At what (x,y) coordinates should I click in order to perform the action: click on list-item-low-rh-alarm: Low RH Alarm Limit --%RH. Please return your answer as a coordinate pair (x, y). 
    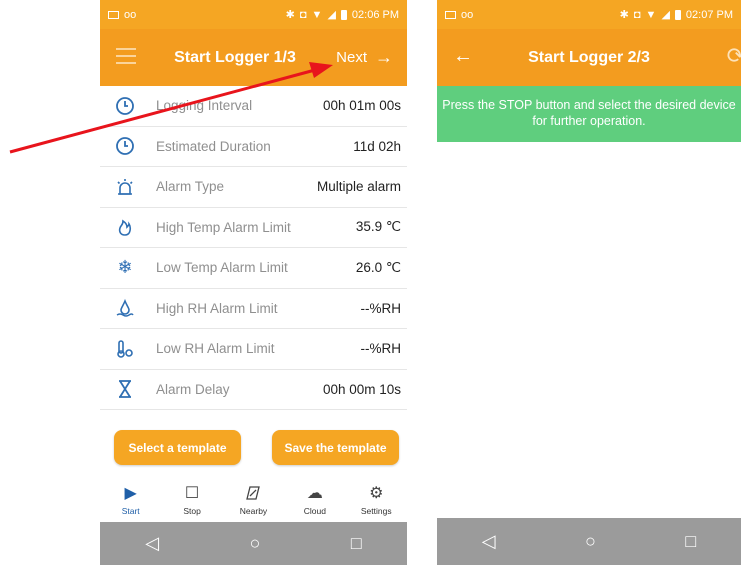
    Looking at the image, I should click on (253, 349).